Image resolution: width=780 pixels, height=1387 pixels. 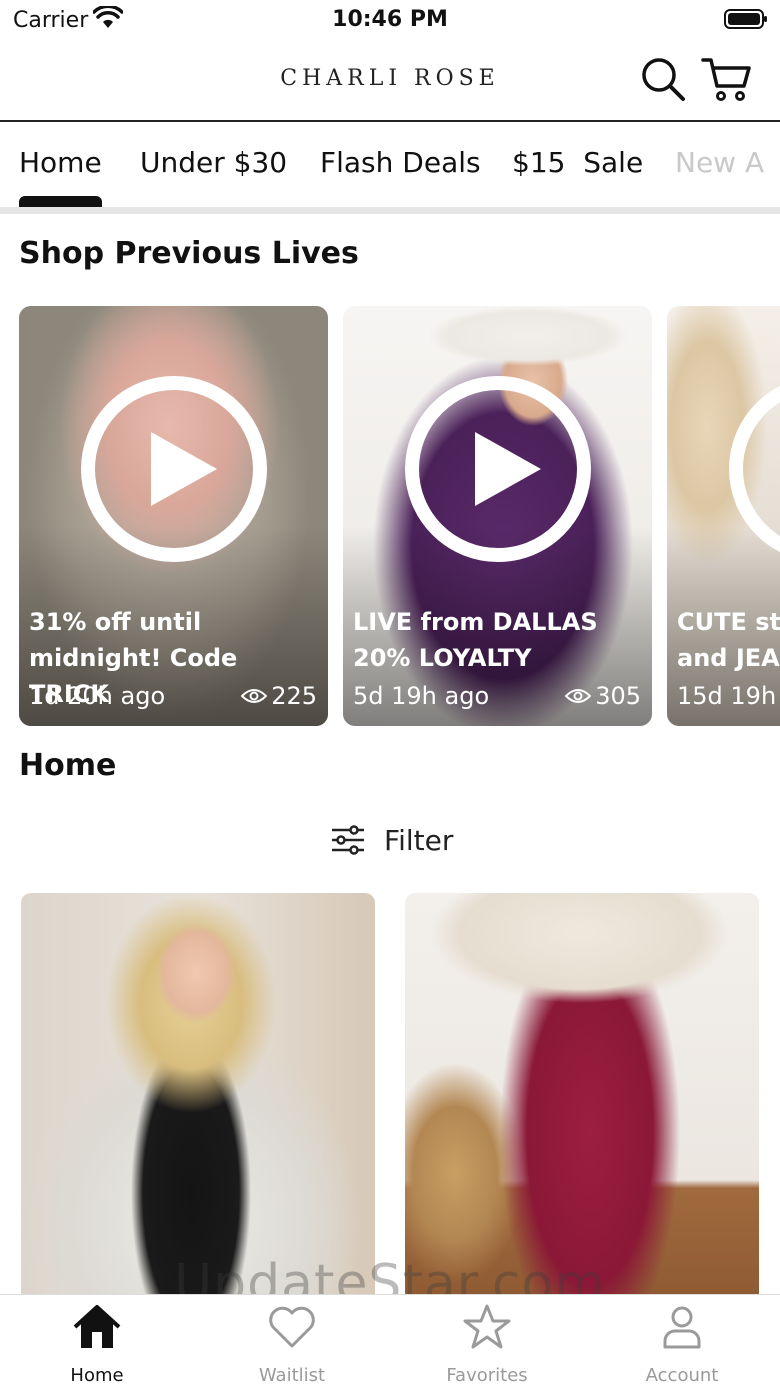 I want to click on nav-account: Account, so click(x=682, y=1344).